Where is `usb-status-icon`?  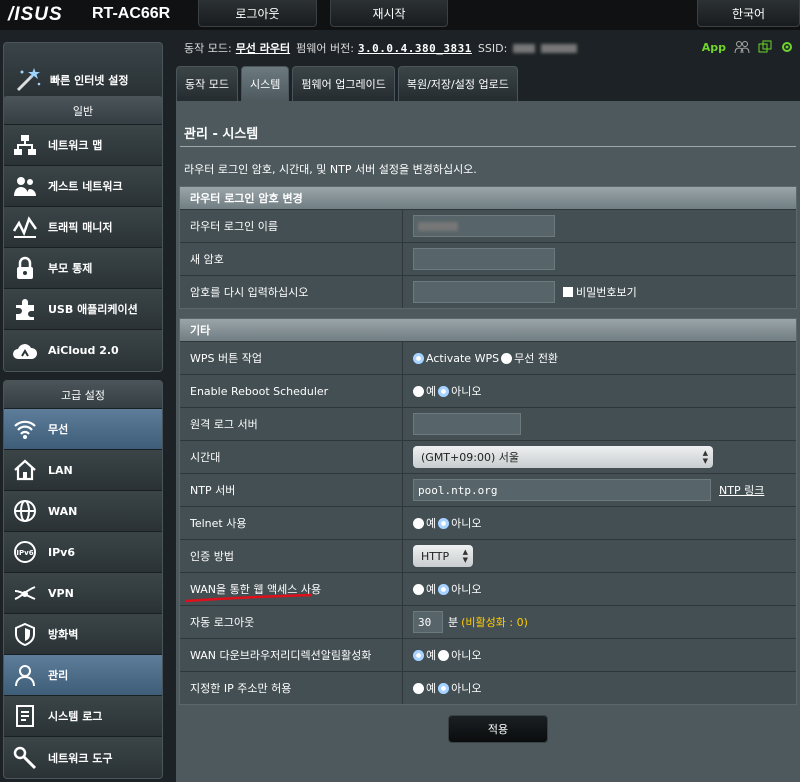 usb-status-icon is located at coordinates (765, 47).